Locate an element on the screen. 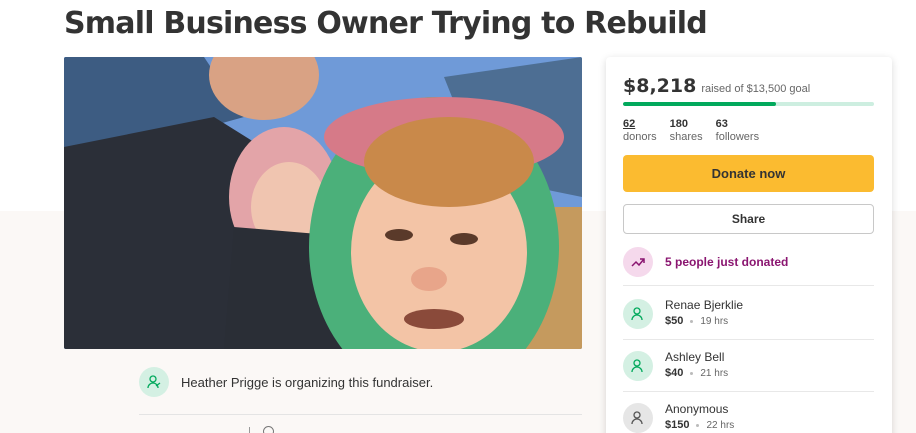 The width and height of the screenshot is (916, 433). amount-raised-row: $8,218 raised of $13,500 goal is located at coordinates (716, 86).